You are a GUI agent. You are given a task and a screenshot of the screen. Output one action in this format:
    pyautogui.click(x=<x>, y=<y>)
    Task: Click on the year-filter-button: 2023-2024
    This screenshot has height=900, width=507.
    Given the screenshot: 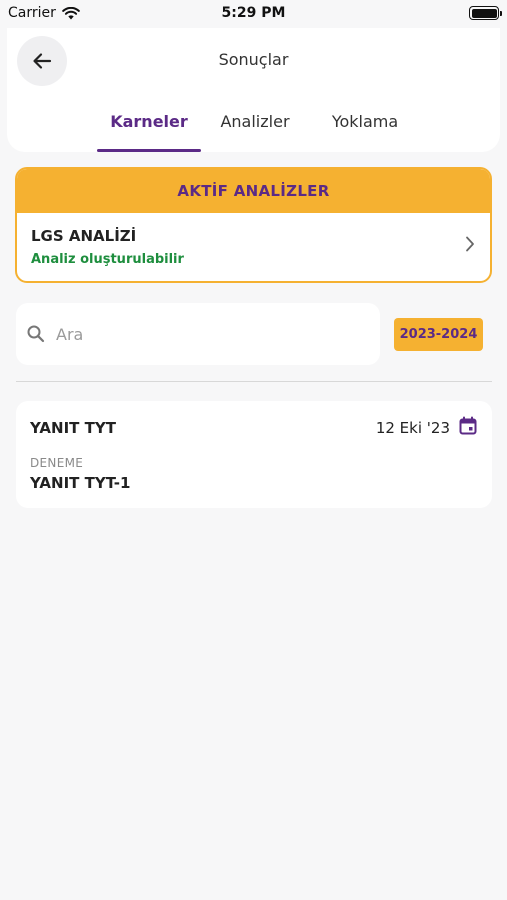 What is the action you would take?
    pyautogui.click(x=438, y=334)
    